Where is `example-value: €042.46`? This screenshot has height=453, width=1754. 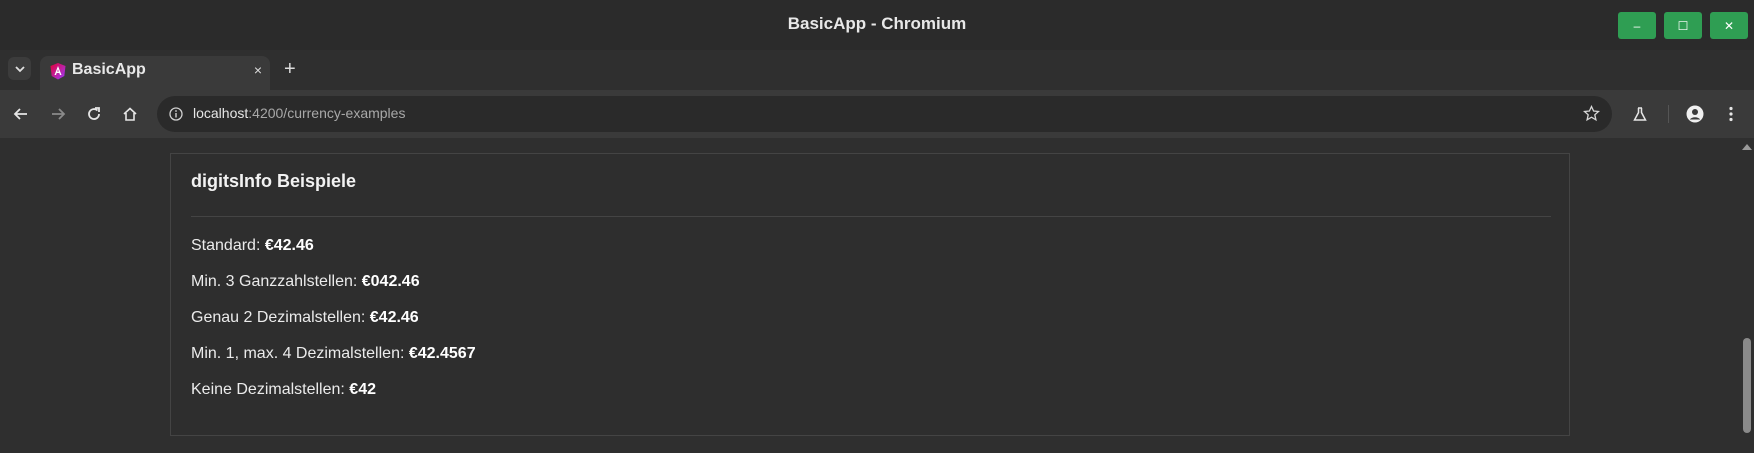 example-value: €042.46 is located at coordinates (390, 281).